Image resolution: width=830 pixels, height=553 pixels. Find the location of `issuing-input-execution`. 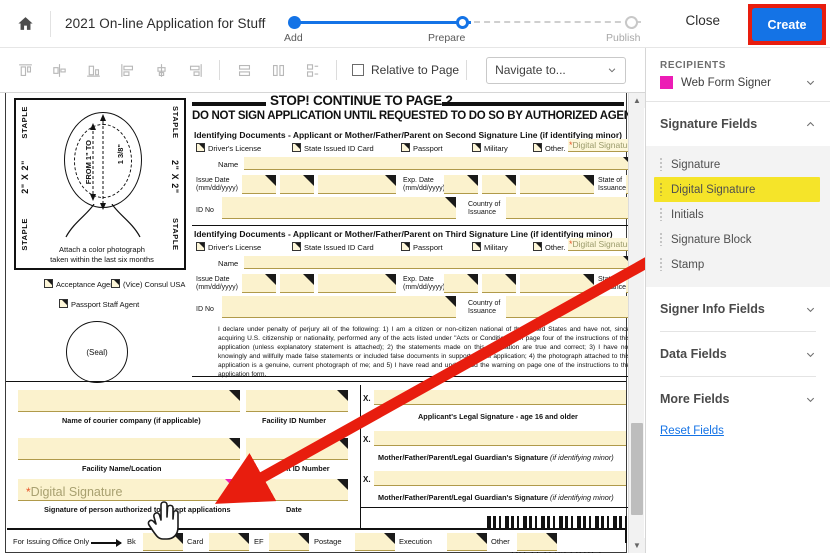

issuing-input-execution is located at coordinates (467, 542).